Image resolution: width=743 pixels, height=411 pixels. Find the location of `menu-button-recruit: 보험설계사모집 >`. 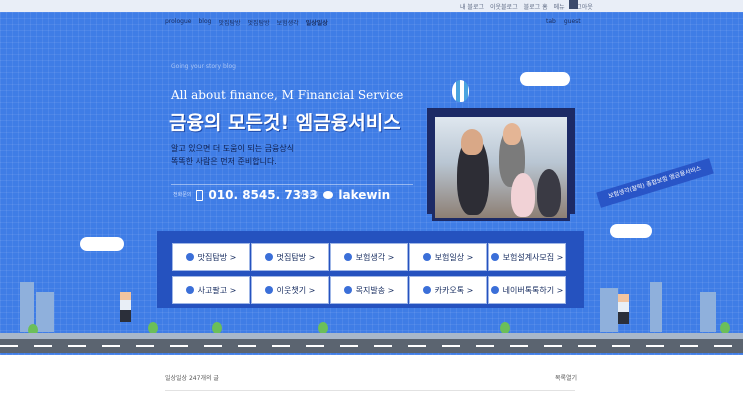

menu-button-recruit: 보험설계사모집 > is located at coordinates (527, 257).